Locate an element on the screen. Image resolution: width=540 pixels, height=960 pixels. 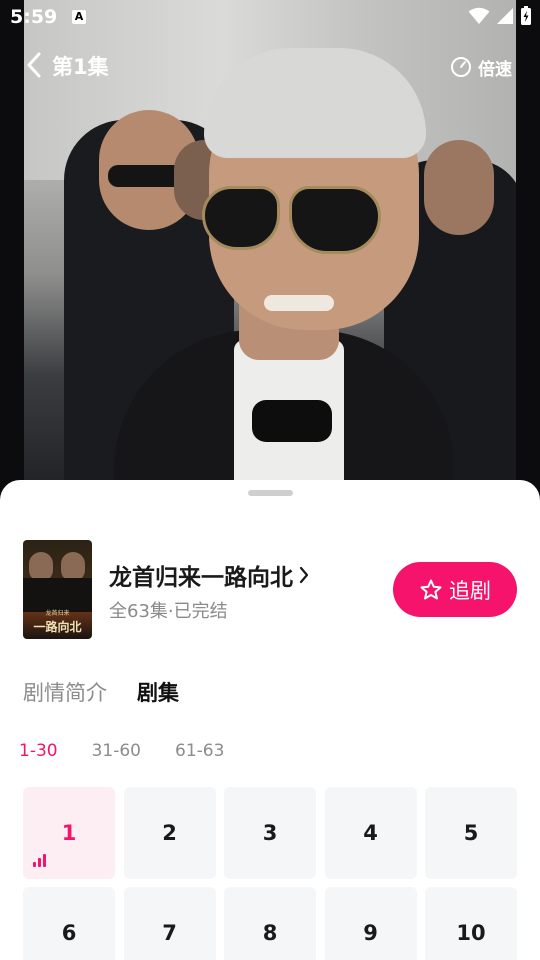
episode-cell: 8 is located at coordinates (270, 923).